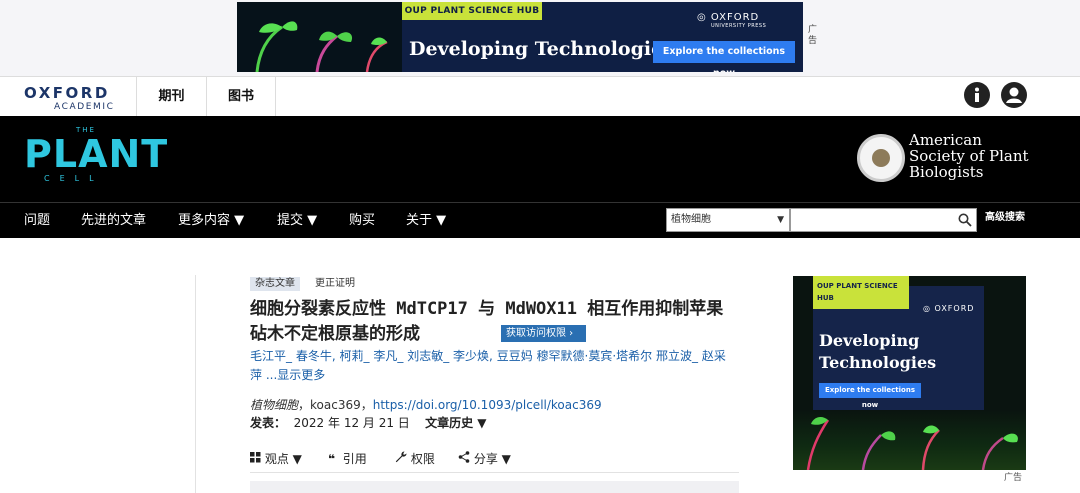 This screenshot has height=493, width=1080. What do you see at coordinates (351, 423) in the screenshot?
I see `published-date: 2022 年 12 月 21 日` at bounding box center [351, 423].